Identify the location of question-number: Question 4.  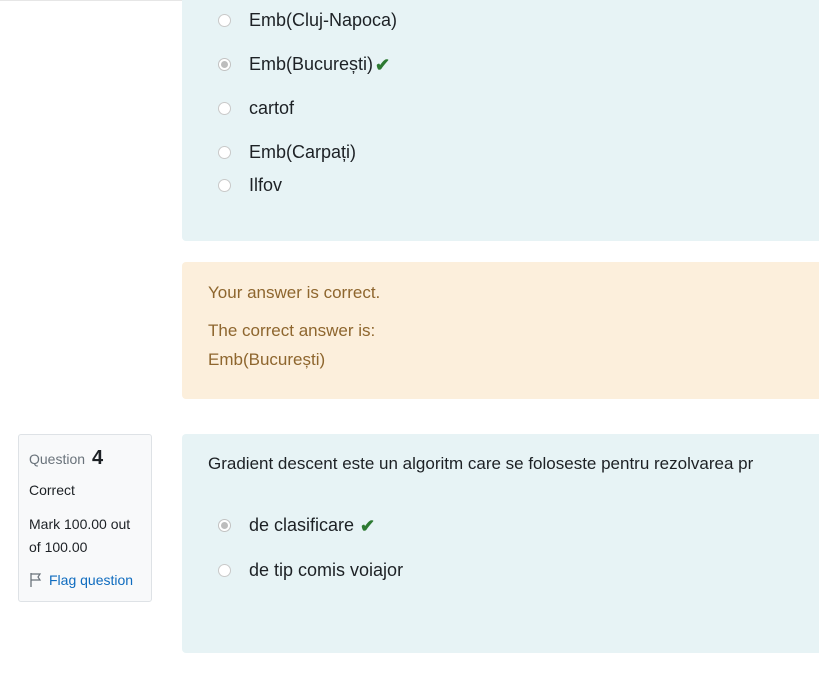
(66, 458).